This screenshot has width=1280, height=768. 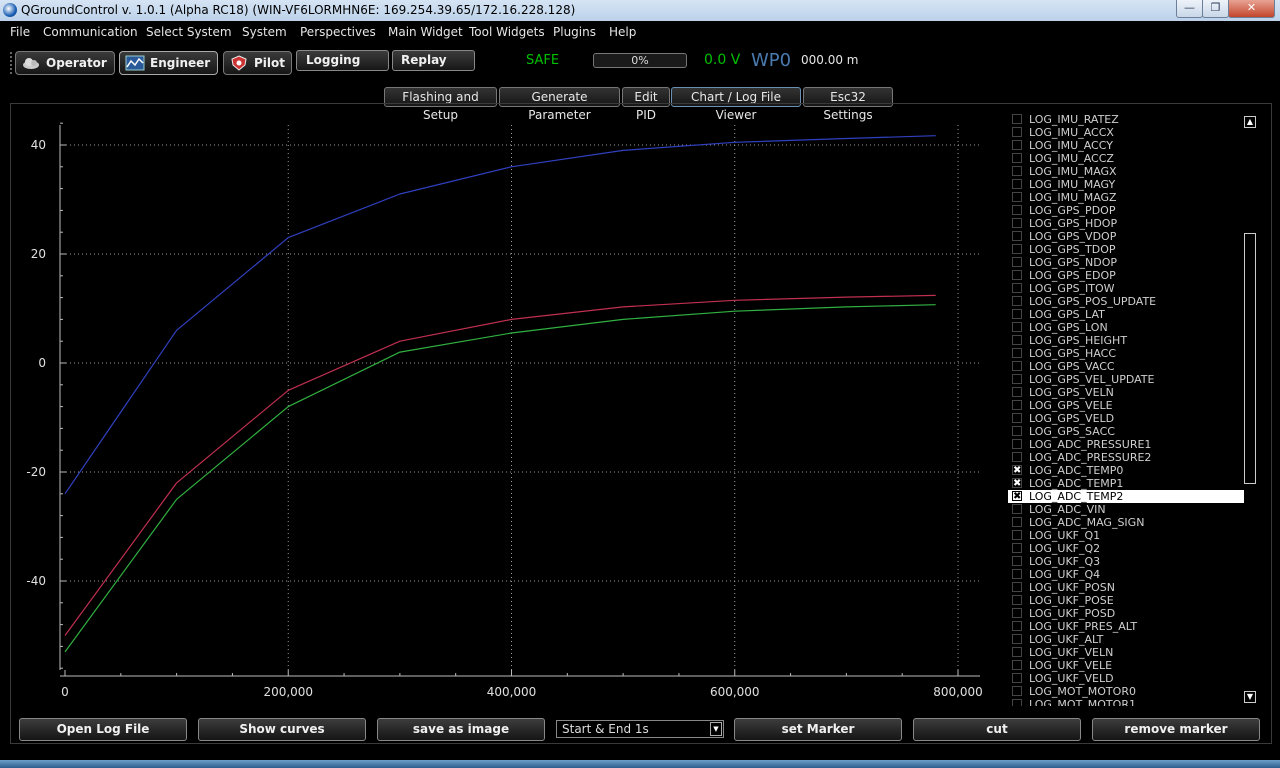 I want to click on signal-item: LOG_GPS_HEIGHT, so click(x=1126, y=340).